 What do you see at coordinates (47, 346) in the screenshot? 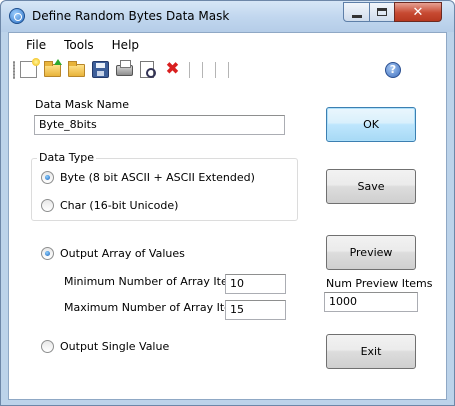
I see `radio-output-single-indicator` at bounding box center [47, 346].